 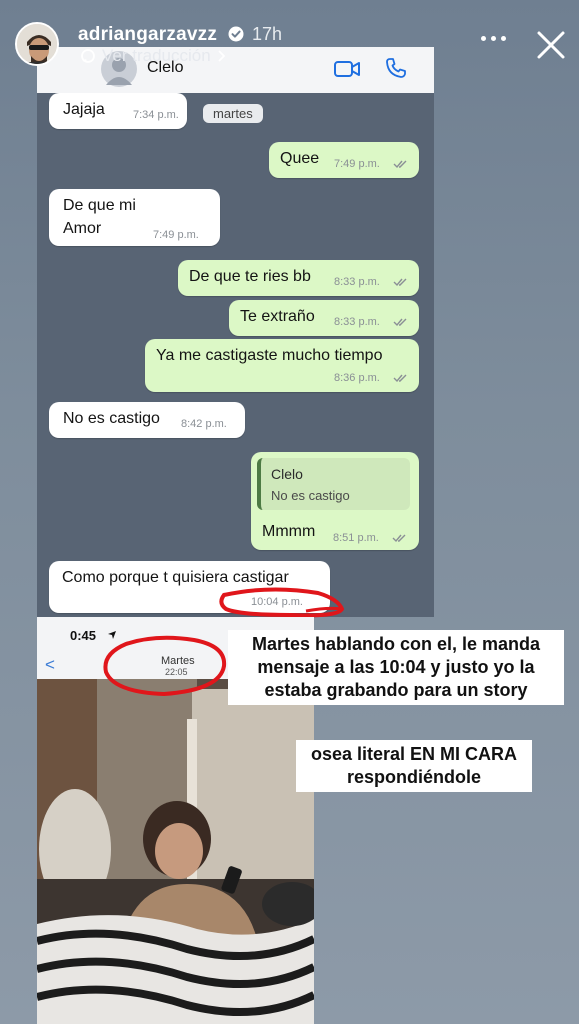 I want to click on story-caption: osea literal EN MI CARA respondiéndole, so click(x=414, y=766).